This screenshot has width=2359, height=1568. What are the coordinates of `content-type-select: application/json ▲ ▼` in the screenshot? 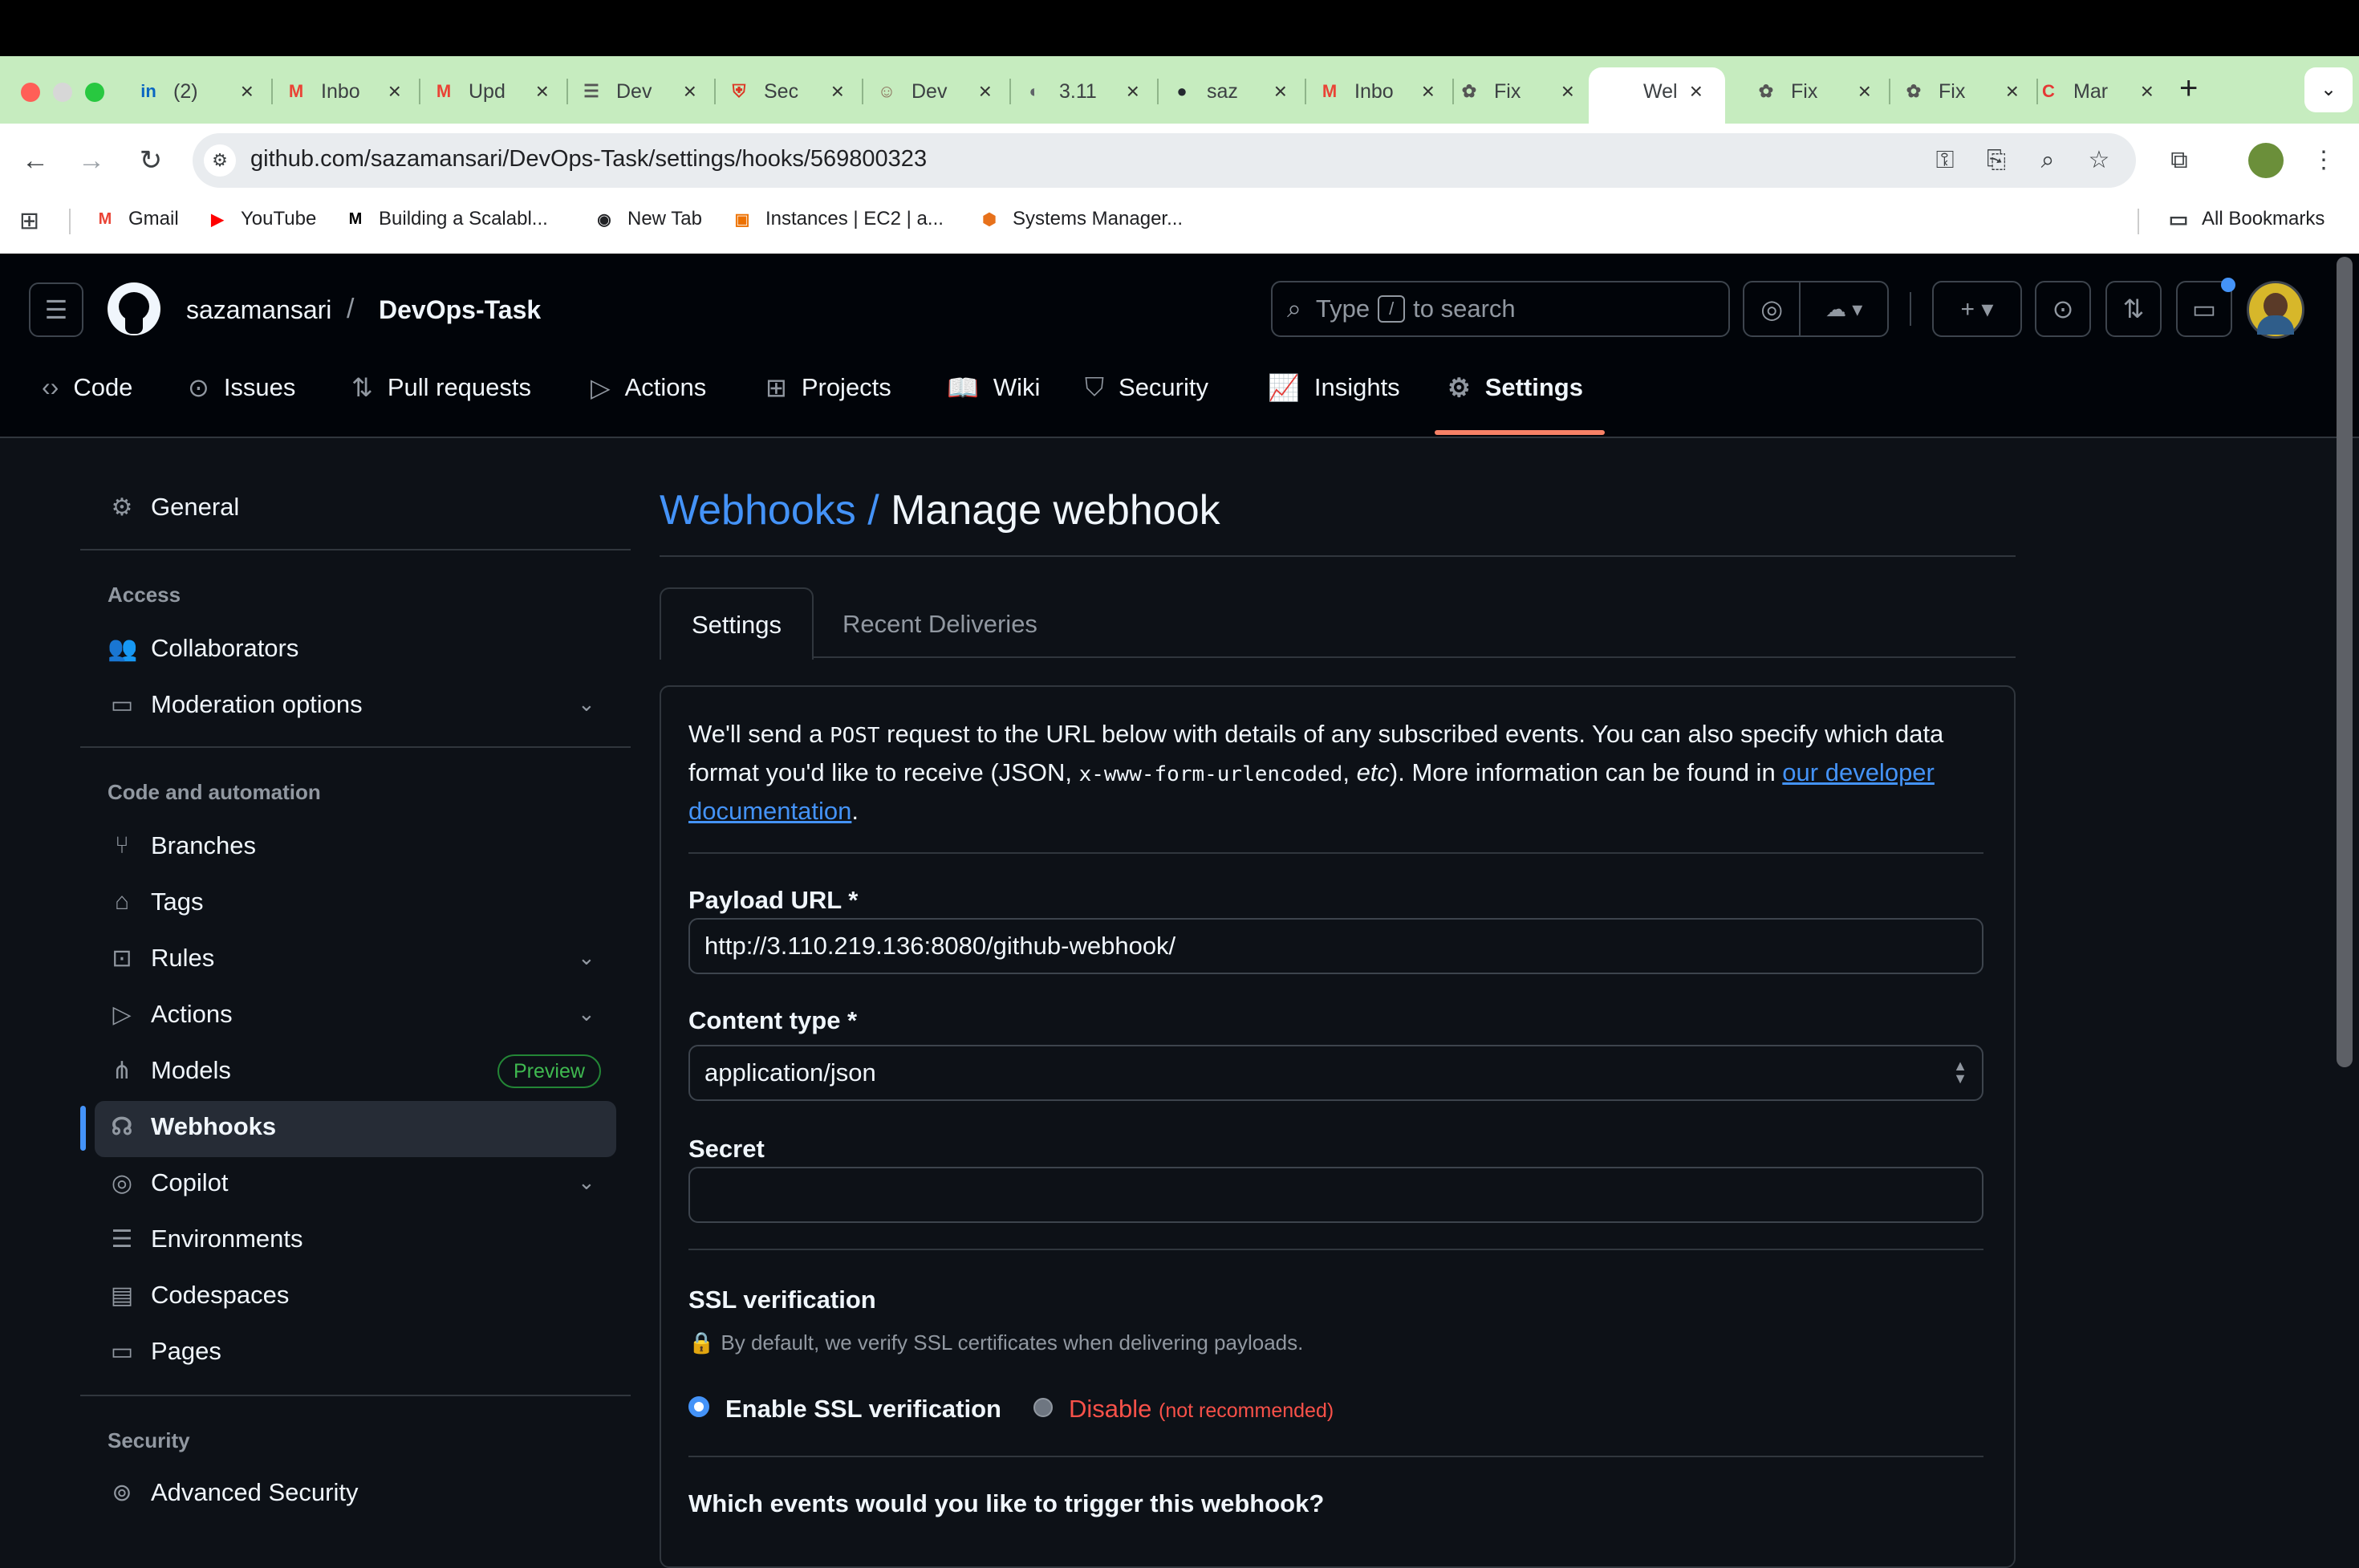 It's located at (1335, 1073).